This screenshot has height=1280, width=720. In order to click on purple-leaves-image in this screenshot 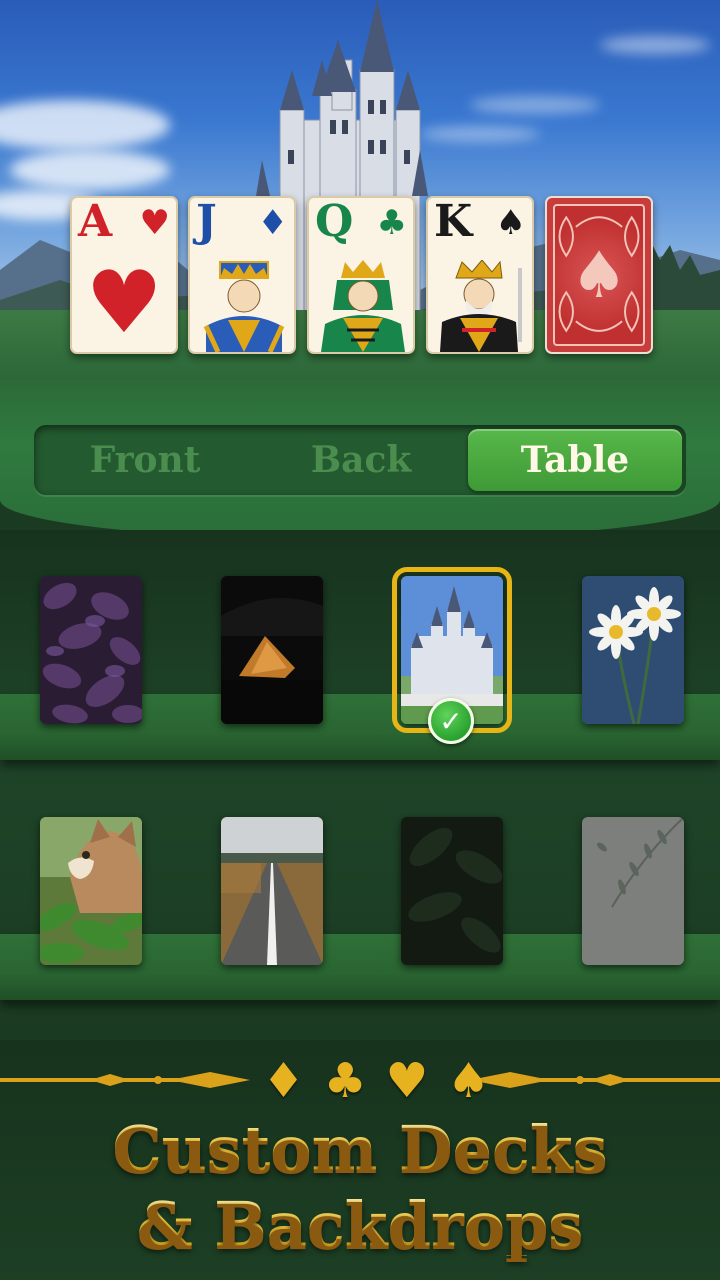, I will do `click(91, 650)`.